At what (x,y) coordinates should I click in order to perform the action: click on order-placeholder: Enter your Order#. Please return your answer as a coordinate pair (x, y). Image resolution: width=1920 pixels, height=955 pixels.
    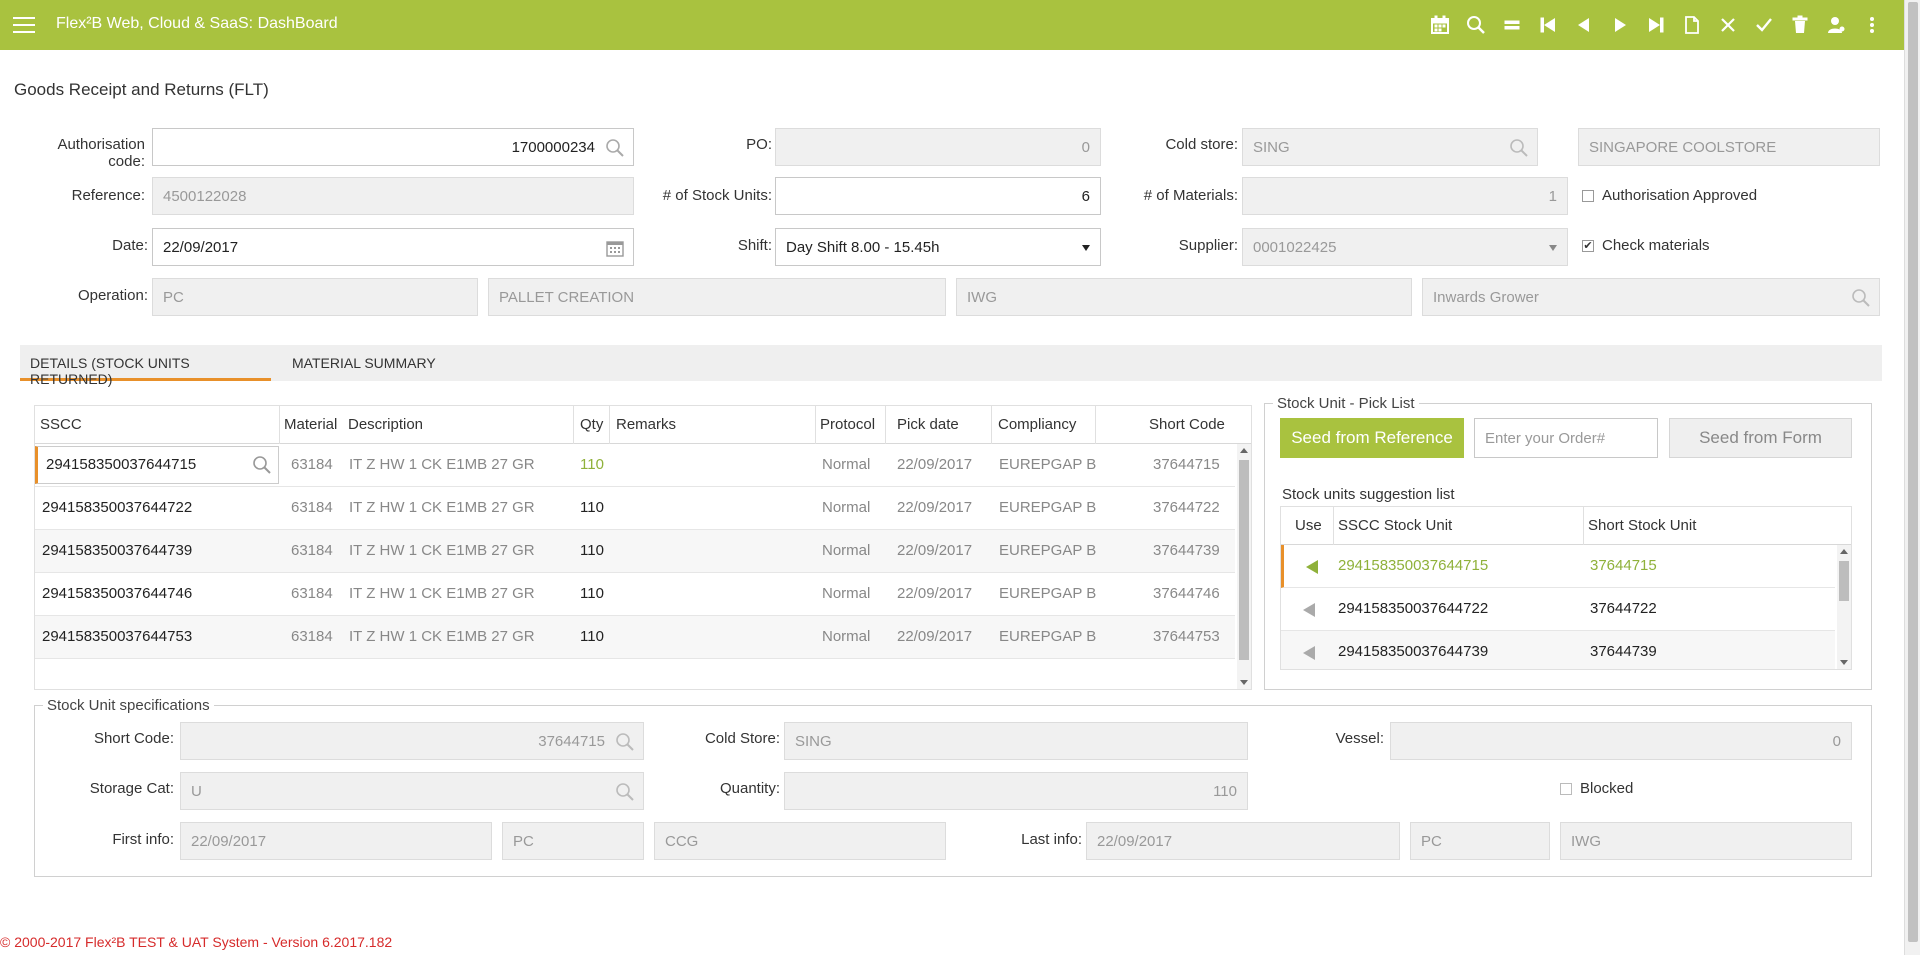
    Looking at the image, I should click on (1545, 438).